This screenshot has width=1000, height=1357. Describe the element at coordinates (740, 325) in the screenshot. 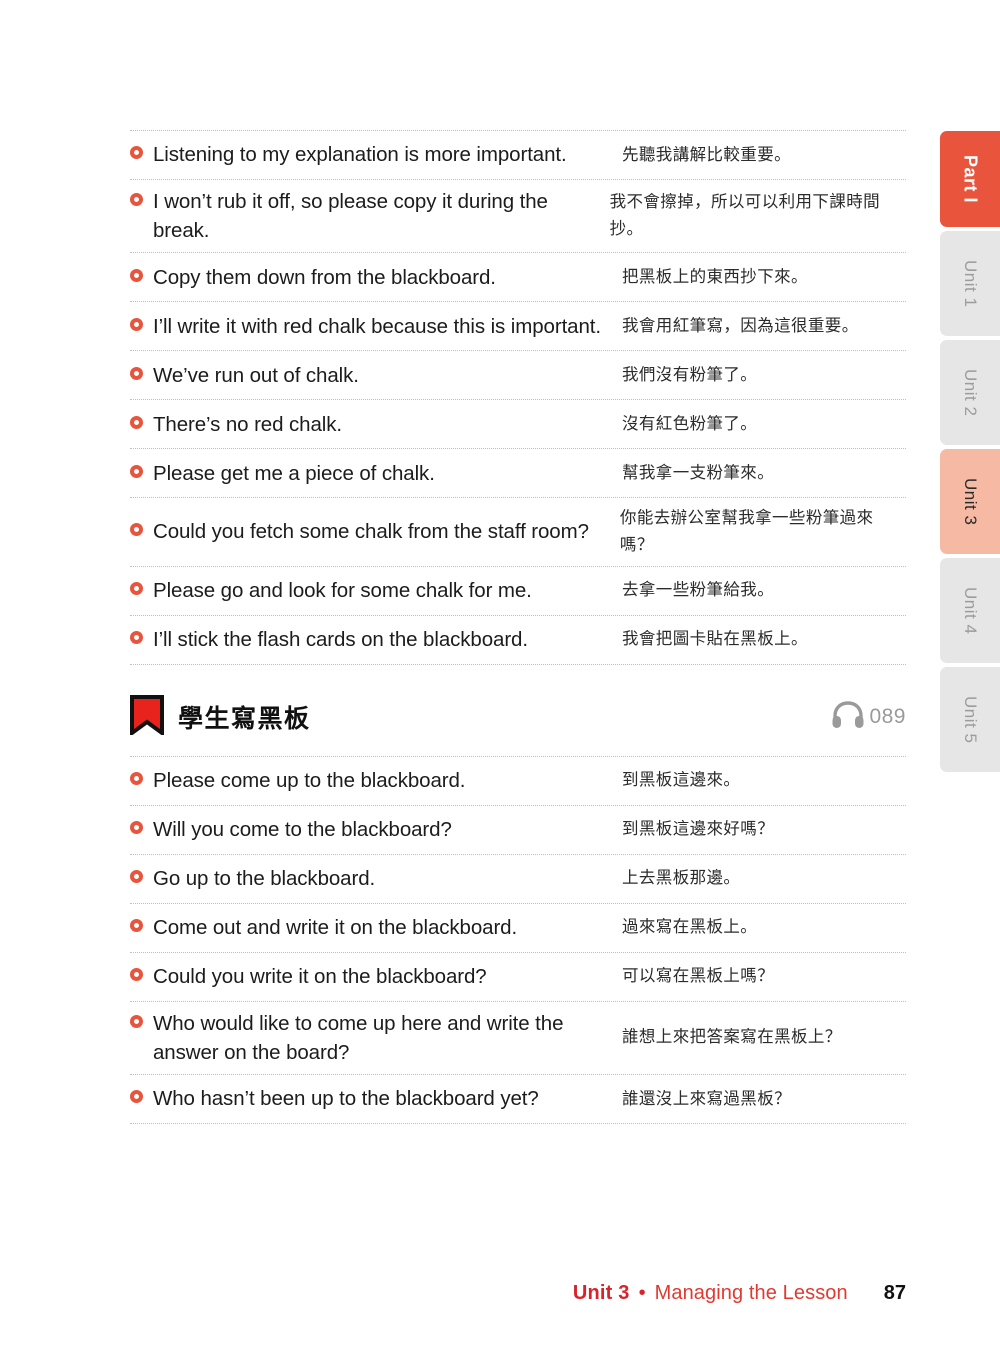

I see `chinese-translation: 我會用紅筆寫，因為這很重要。` at that location.